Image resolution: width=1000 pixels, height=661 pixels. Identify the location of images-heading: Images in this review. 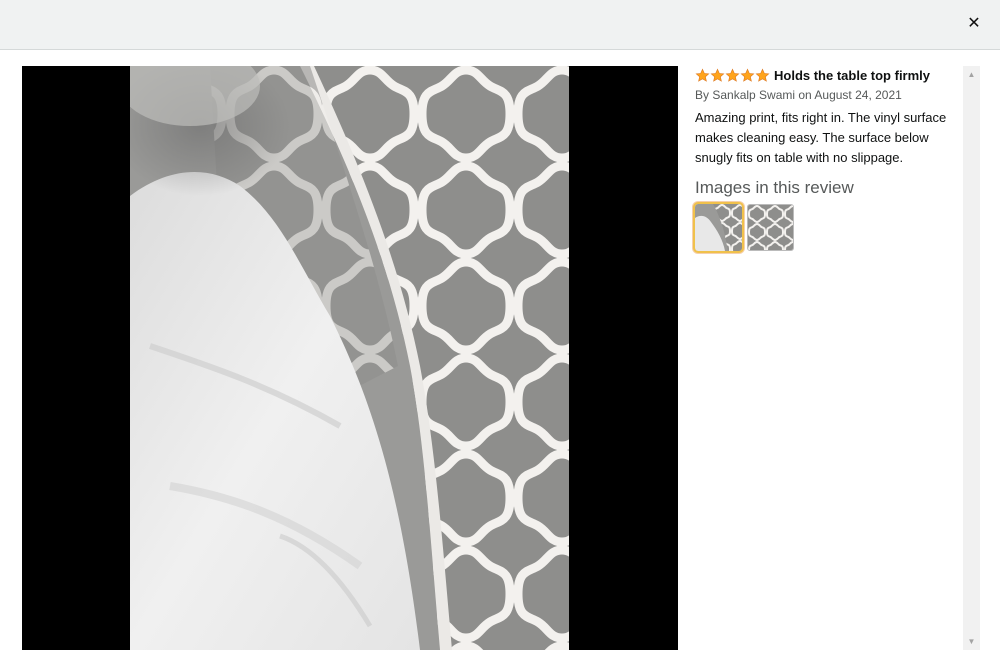
(774, 187).